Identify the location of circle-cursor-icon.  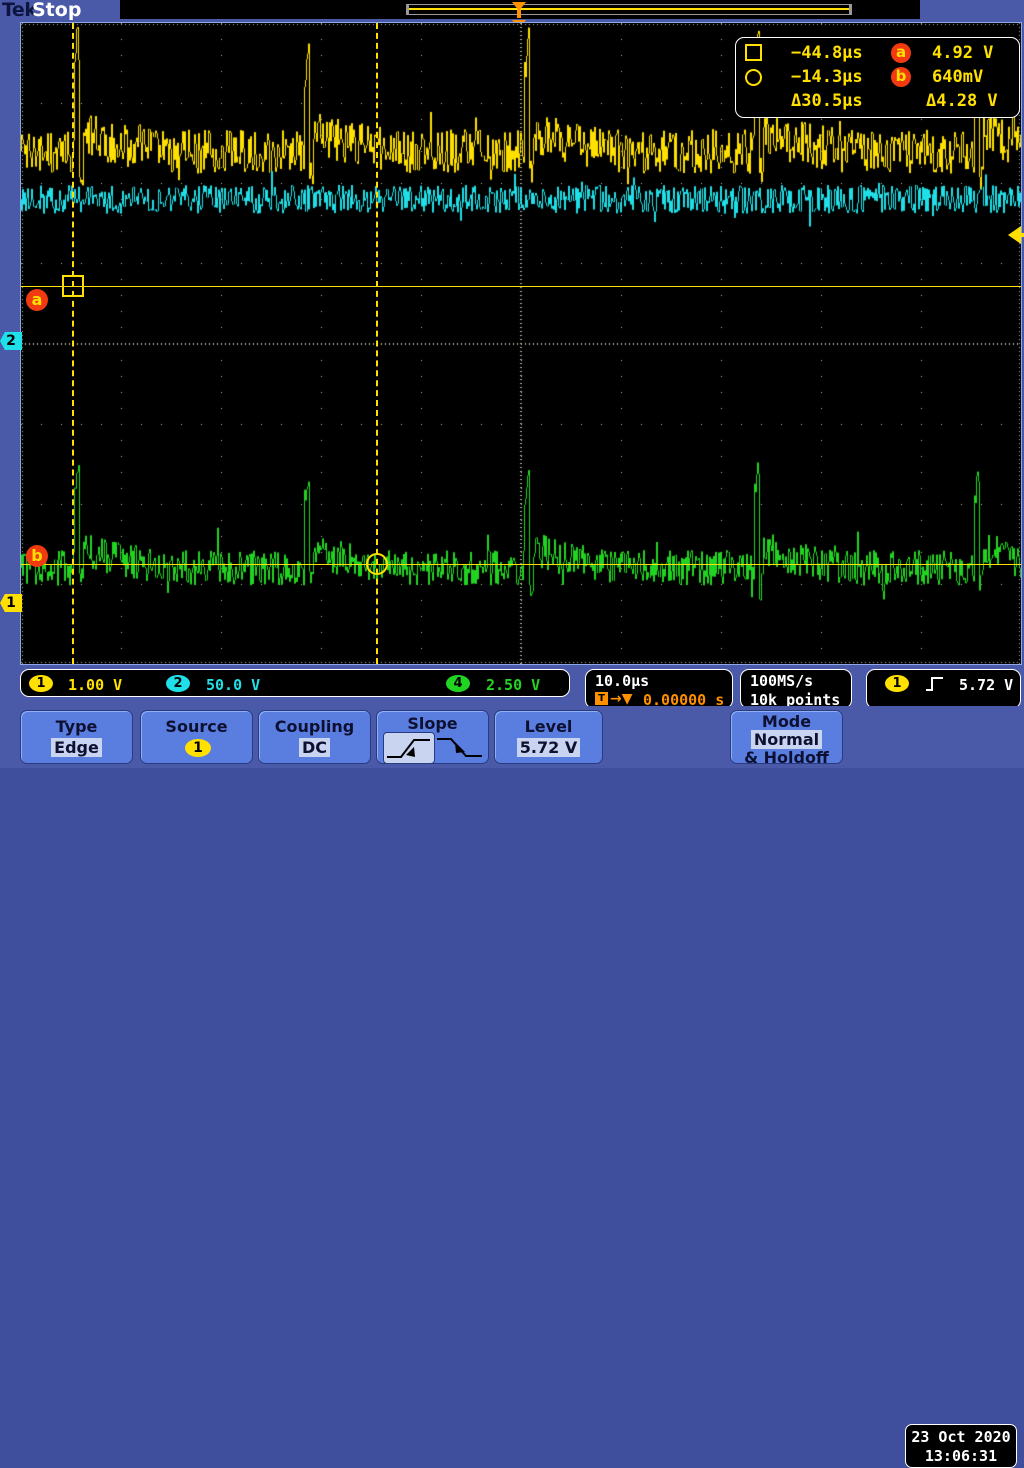
(753, 77).